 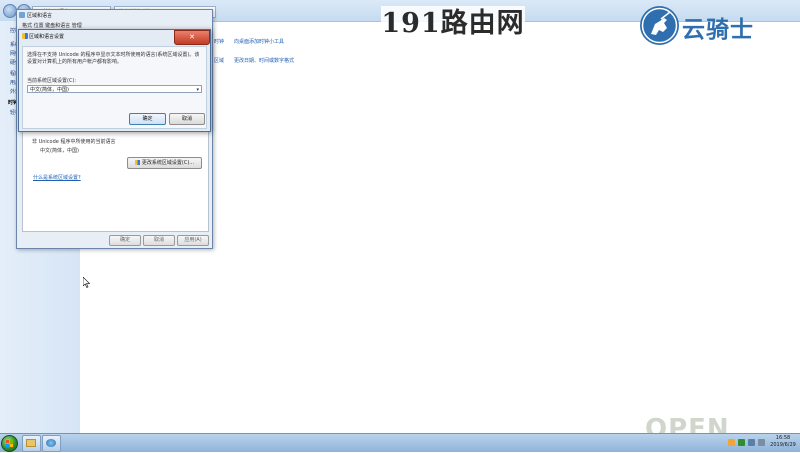 What do you see at coordinates (731, 442) in the screenshot?
I see `tray-warning-icon` at bounding box center [731, 442].